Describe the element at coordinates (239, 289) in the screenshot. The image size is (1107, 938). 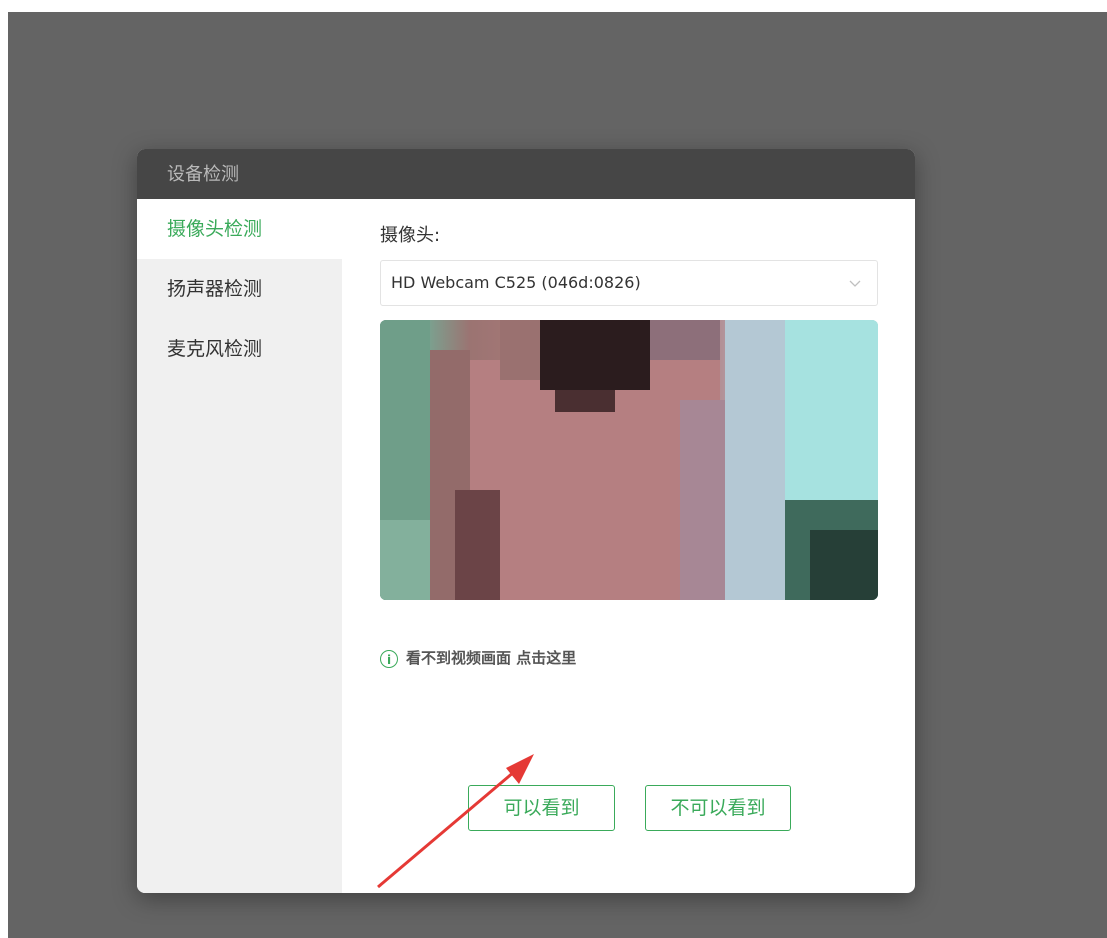
I see `sidebar-item-speaker-check: 扬声器检测` at that location.